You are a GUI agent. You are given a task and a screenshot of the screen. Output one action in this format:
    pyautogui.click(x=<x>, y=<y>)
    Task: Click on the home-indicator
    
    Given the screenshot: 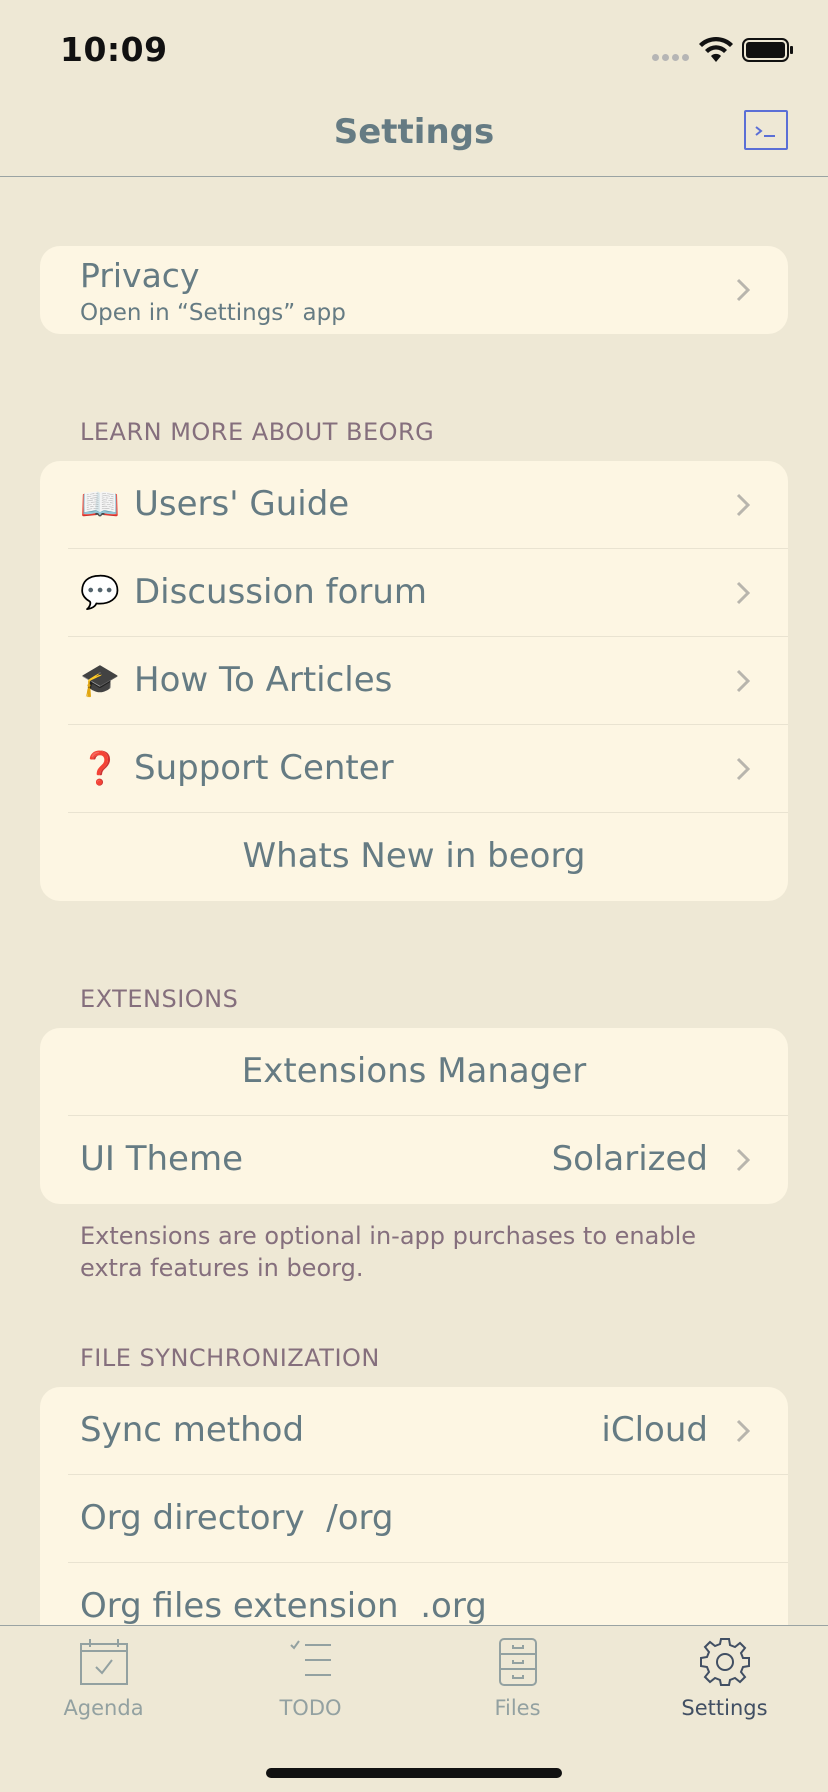 What is the action you would take?
    pyautogui.click(x=414, y=1773)
    